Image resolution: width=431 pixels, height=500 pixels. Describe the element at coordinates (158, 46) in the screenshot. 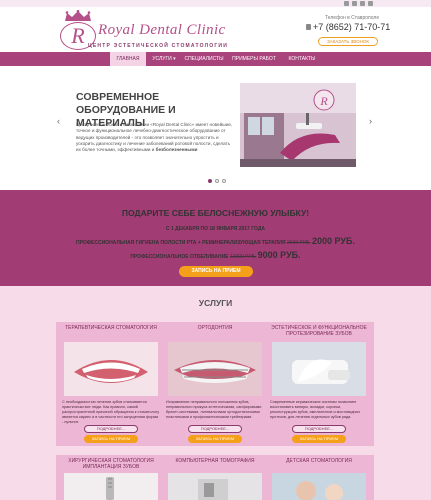

I see `logo-subtitle: ЦЕНТР ЭСТЕТИЧЕСКОЙ СТОМАТОЛОГИИ` at that location.